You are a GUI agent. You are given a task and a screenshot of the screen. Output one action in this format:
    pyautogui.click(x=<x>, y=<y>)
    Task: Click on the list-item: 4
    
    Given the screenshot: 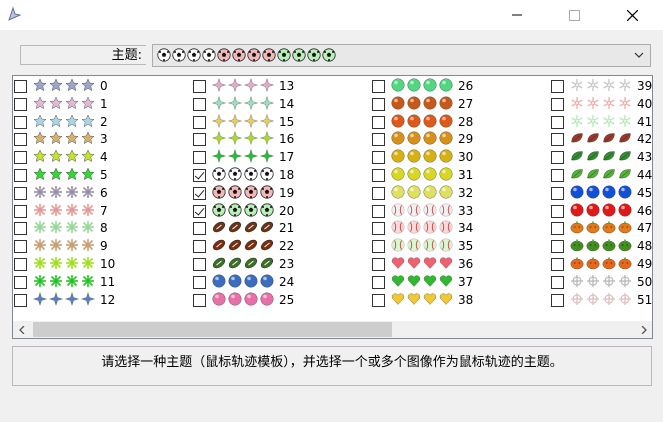 What is the action you would take?
    pyautogui.click(x=103, y=157)
    